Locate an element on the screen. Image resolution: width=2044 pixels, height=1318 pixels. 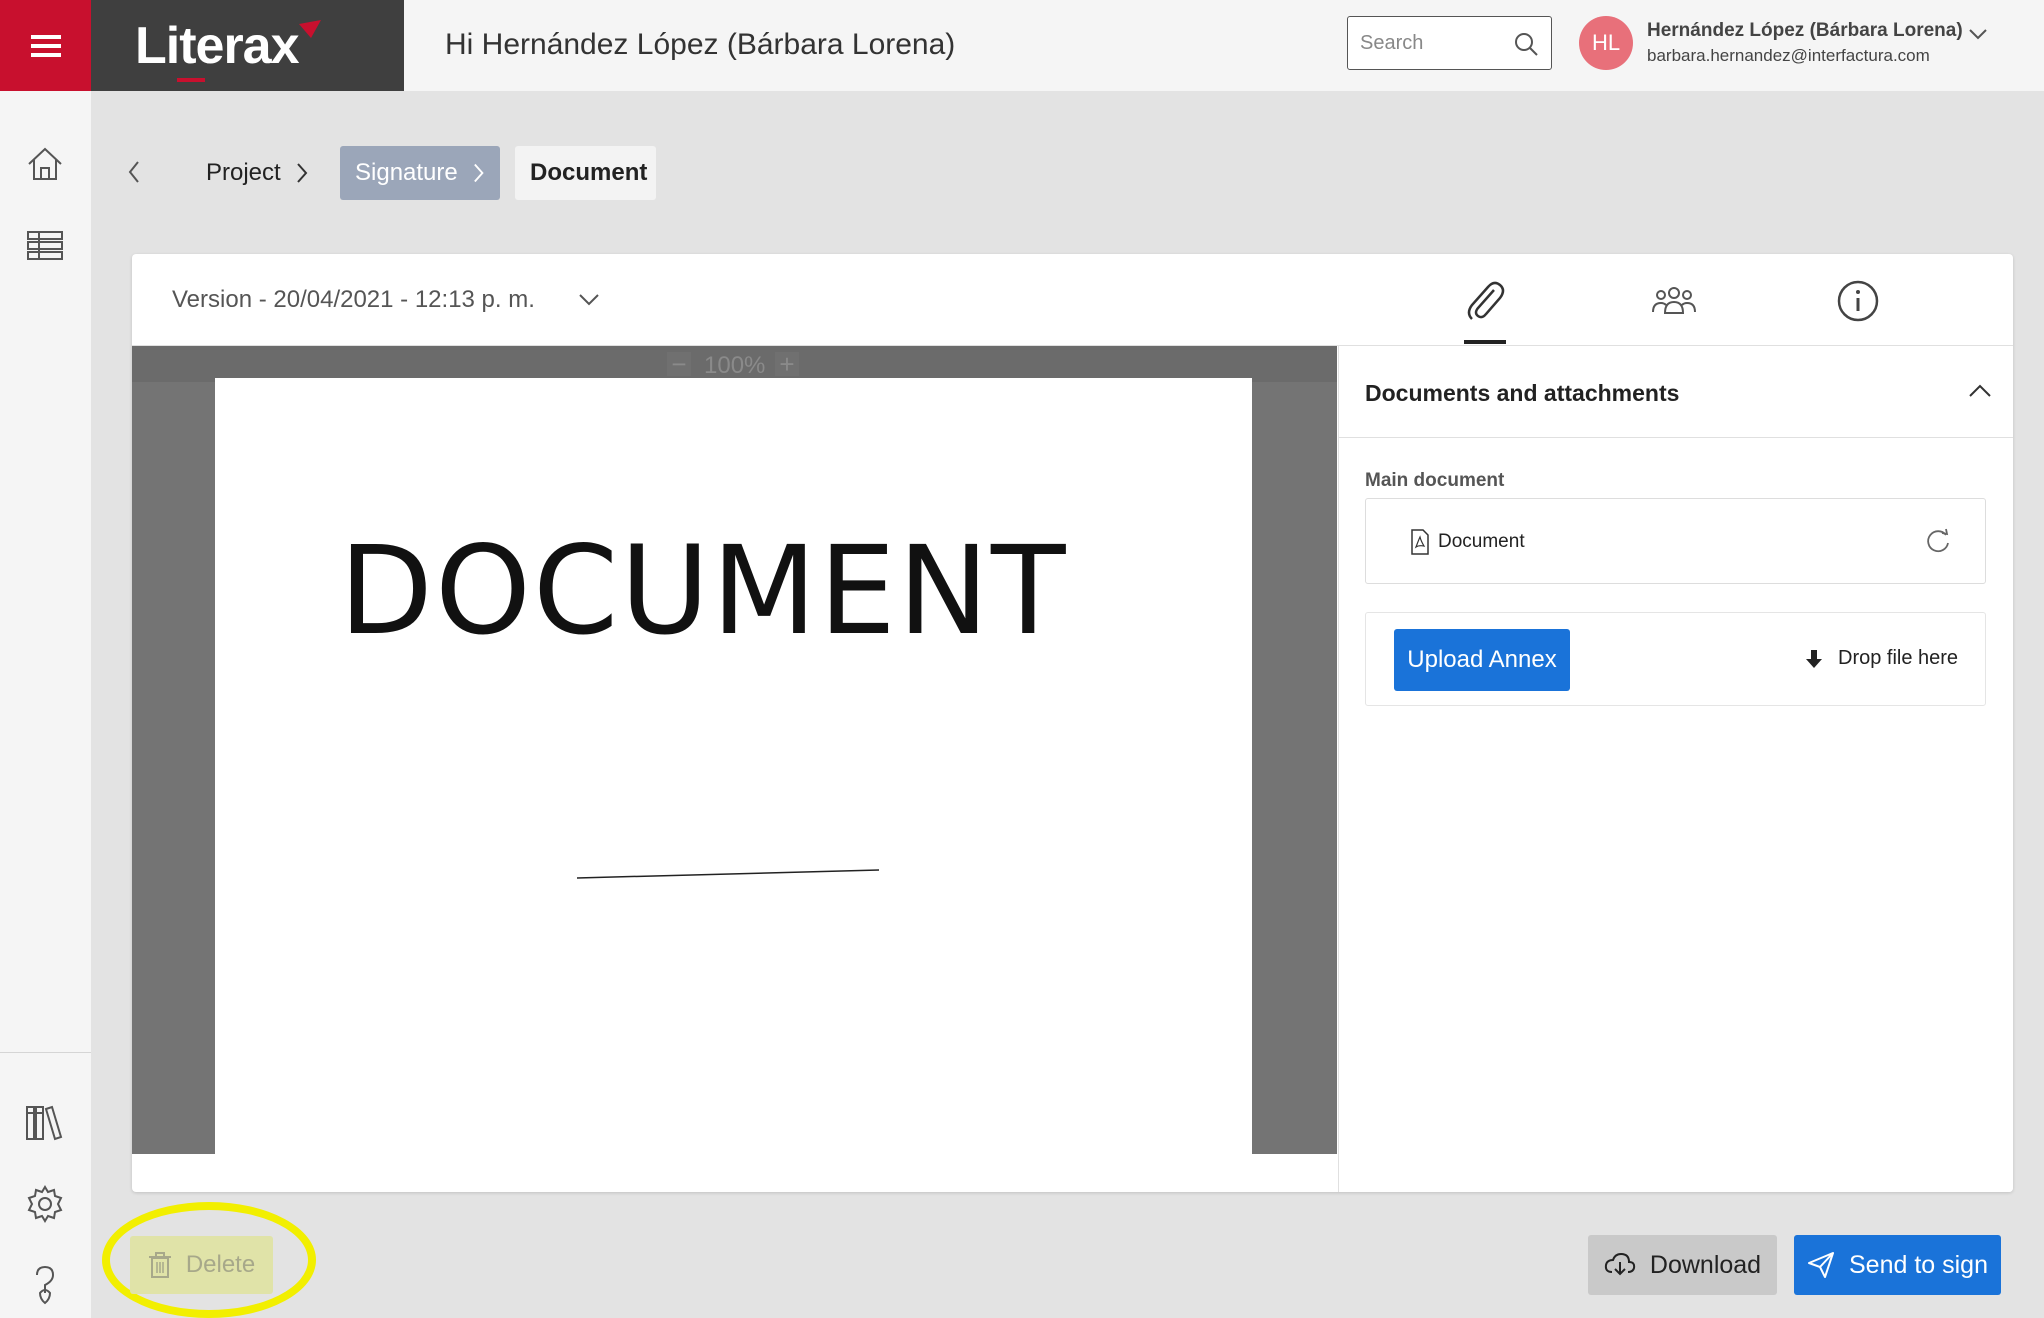
delete-label: Delete is located at coordinates (220, 1264).